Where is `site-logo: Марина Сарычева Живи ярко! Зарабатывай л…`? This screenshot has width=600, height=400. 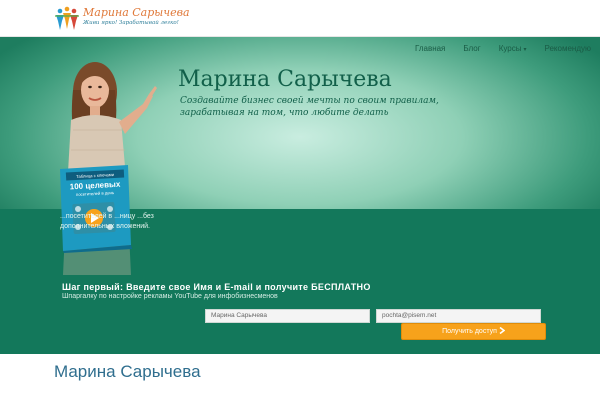
site-logo: Марина Сарычева Живи ярко! Зарабатывай л… is located at coordinates (122, 19).